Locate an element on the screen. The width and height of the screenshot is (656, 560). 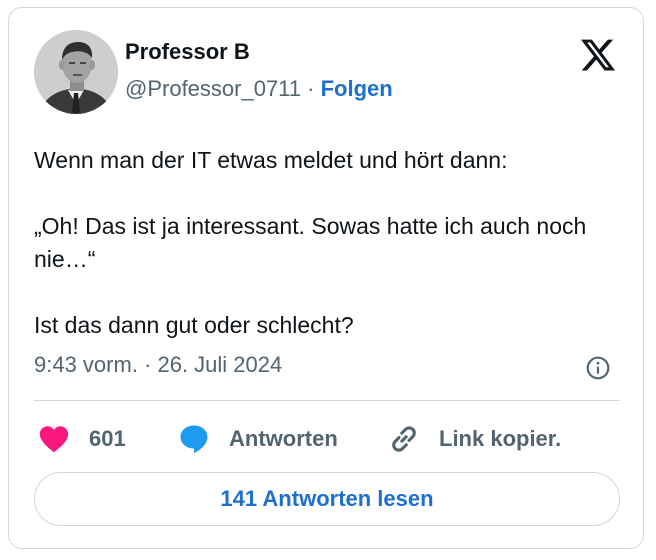
author-handle: @Professor_0711 is located at coordinates (213, 88).